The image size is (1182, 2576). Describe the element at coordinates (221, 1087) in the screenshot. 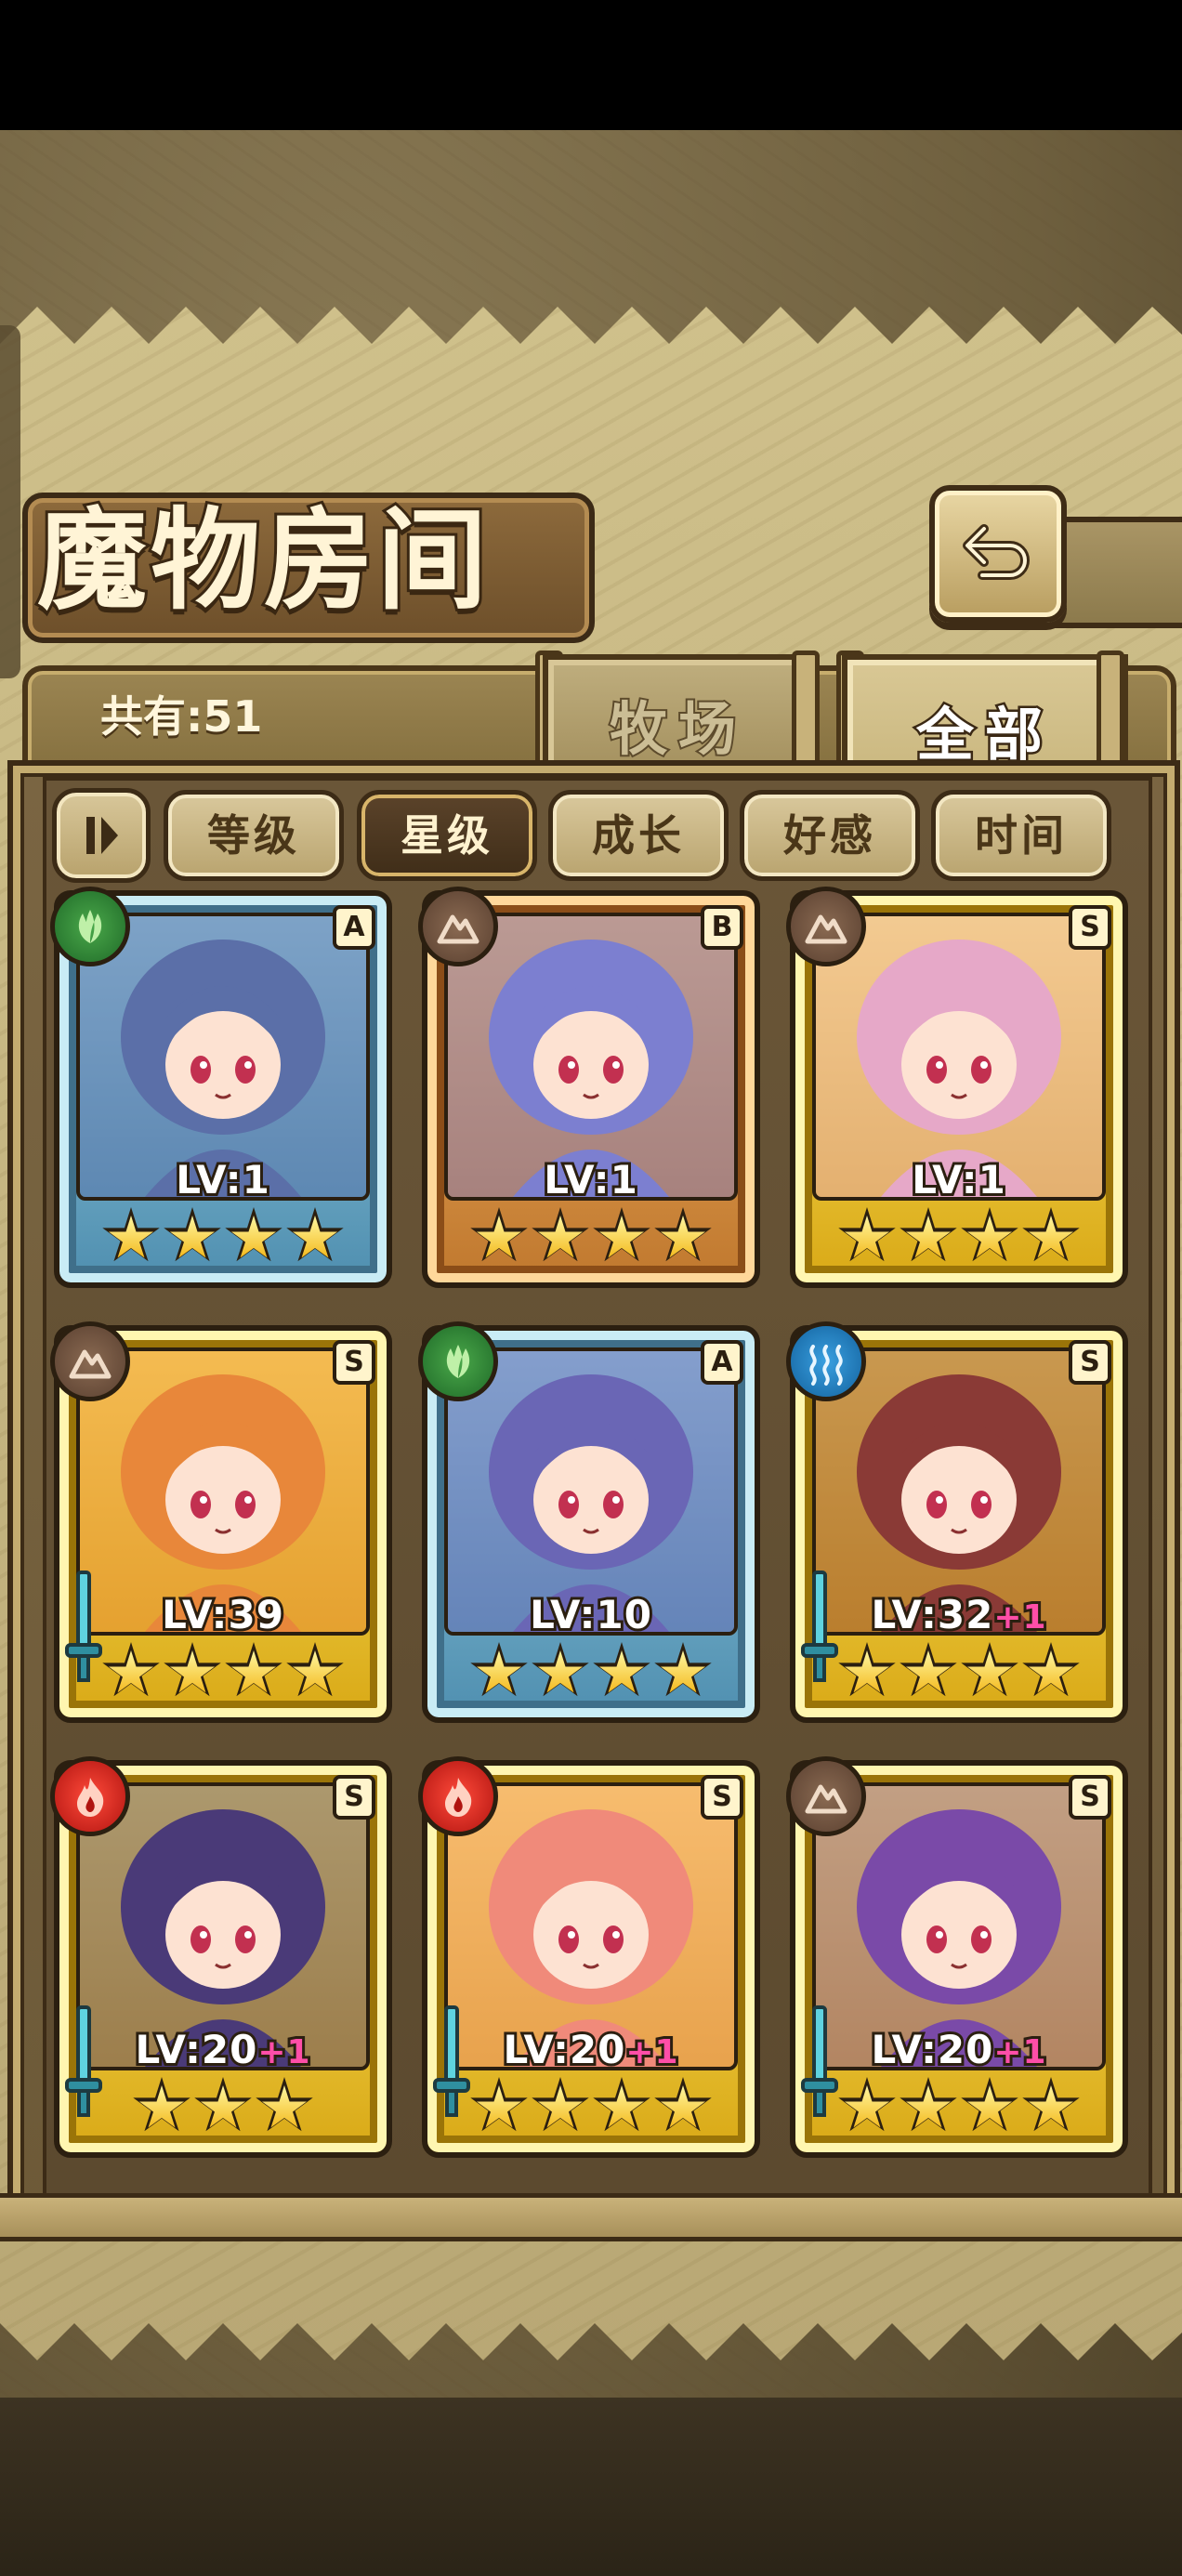

I see `monster-card: A LV:1` at that location.